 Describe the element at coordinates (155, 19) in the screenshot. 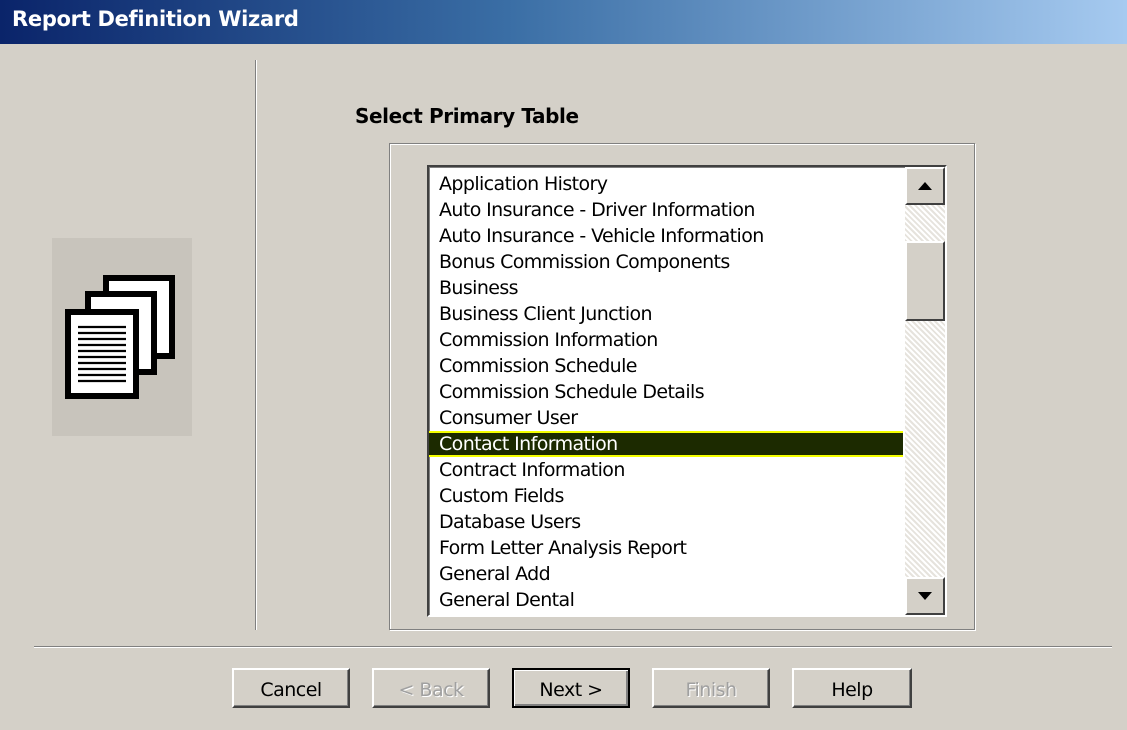

I see `window-title: Report Definition Wizard` at that location.